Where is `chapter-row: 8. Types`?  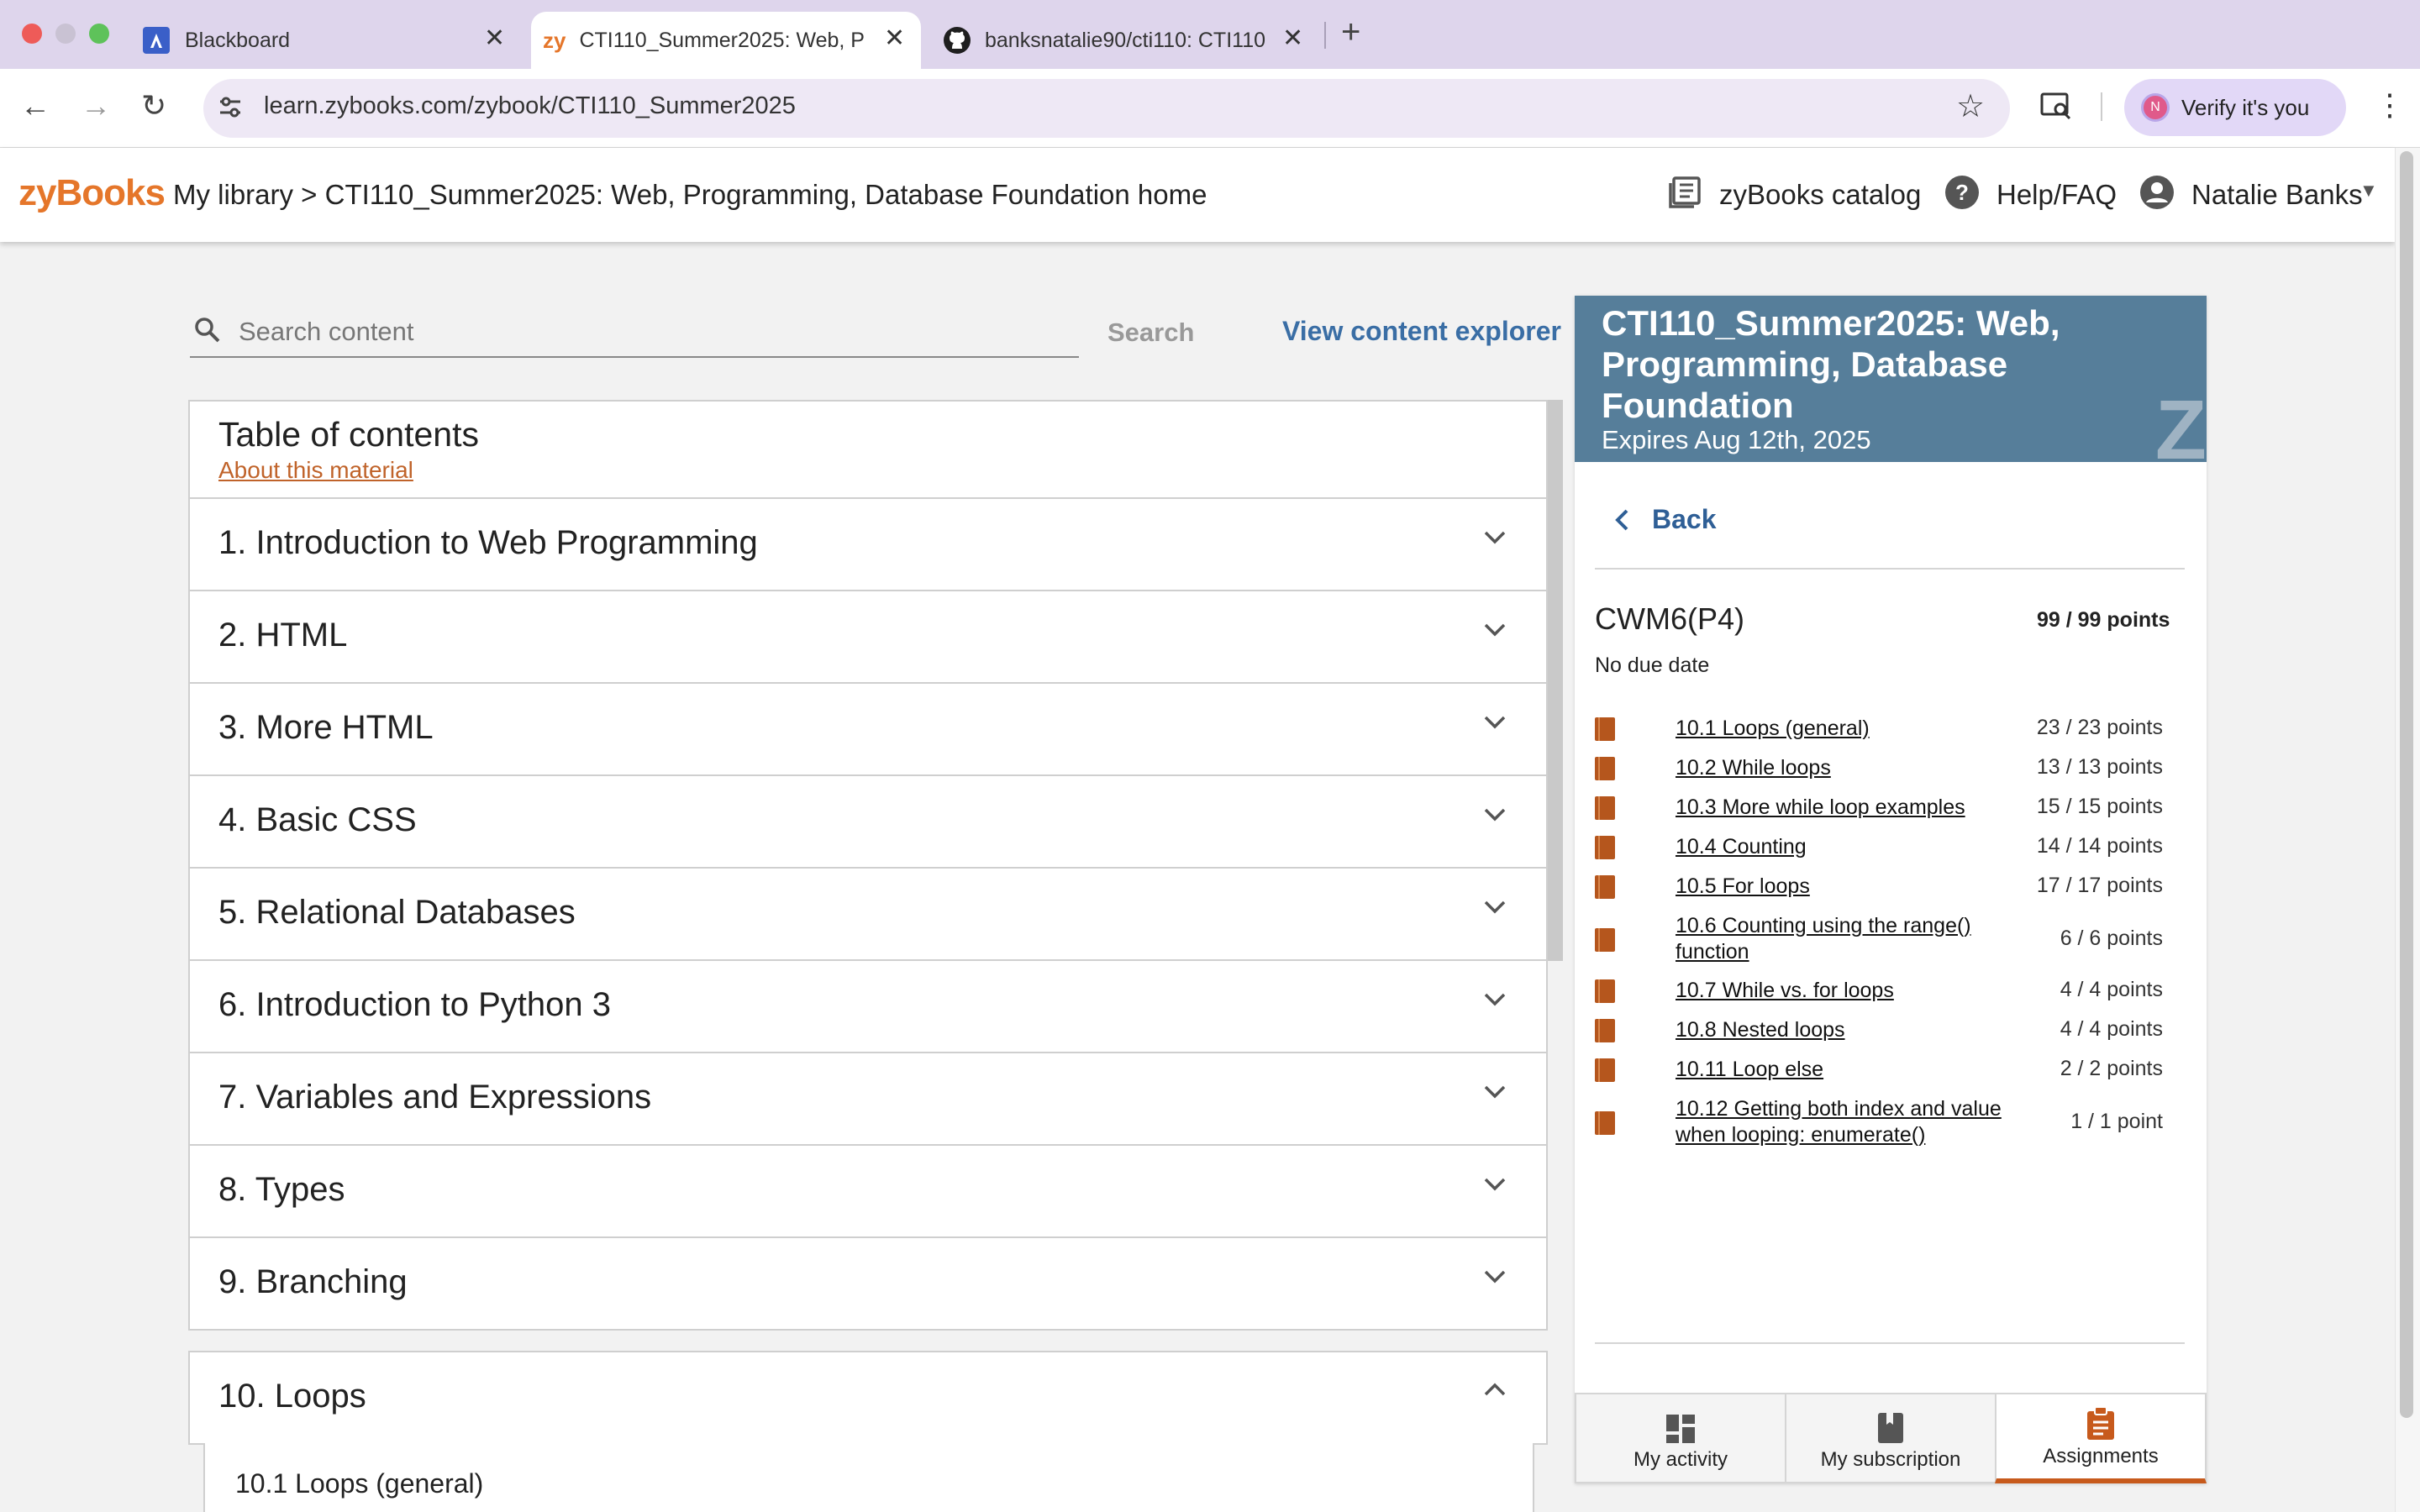
chapter-row: 8. Types is located at coordinates (868, 1192).